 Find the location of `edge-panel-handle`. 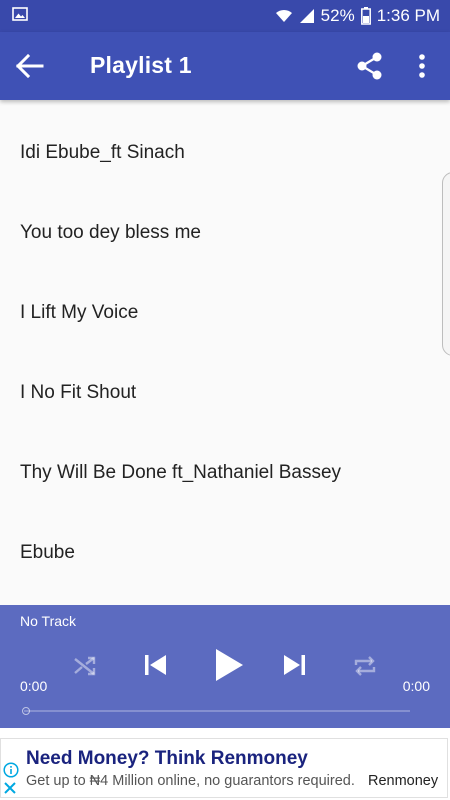

edge-panel-handle is located at coordinates (446, 264).